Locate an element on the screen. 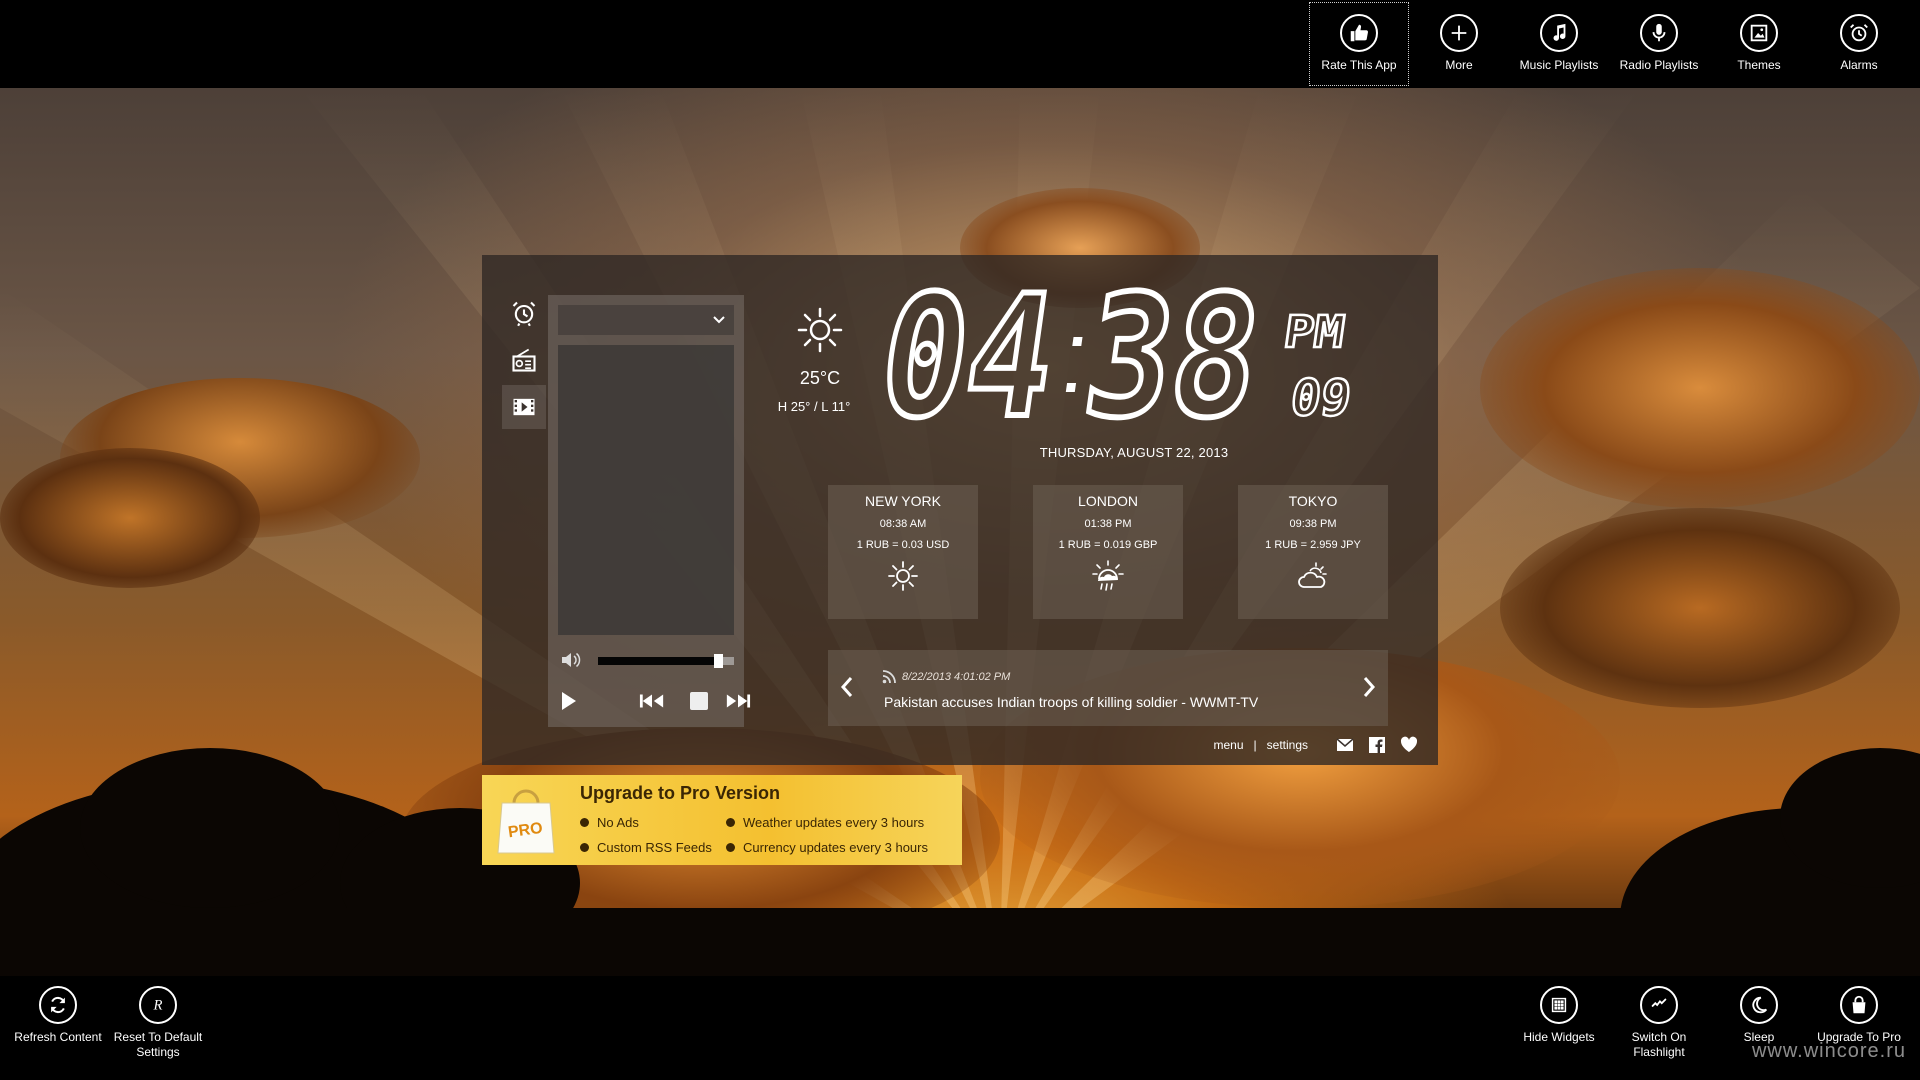 This screenshot has height=1080, width=1920. clock-colon is located at coordinates (1074, 364).